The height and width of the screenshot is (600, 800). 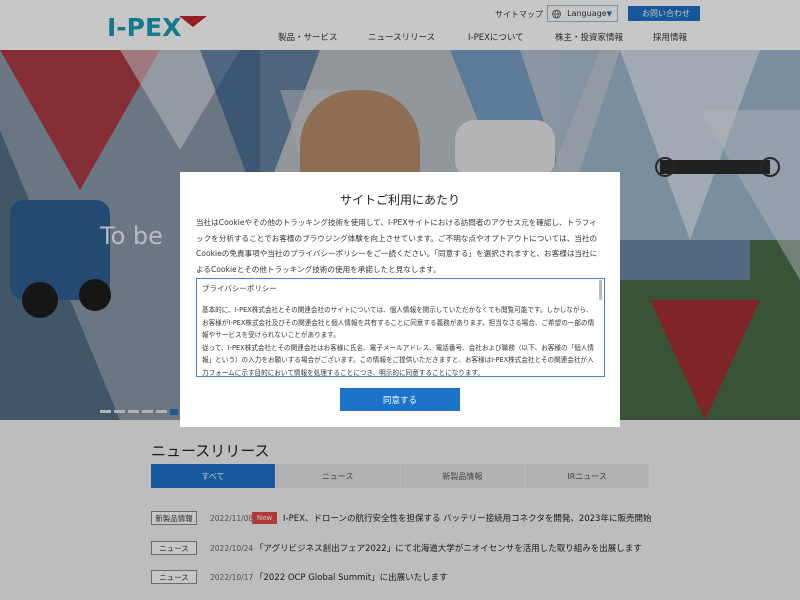 I want to click on scrollbar, so click(x=600, y=290).